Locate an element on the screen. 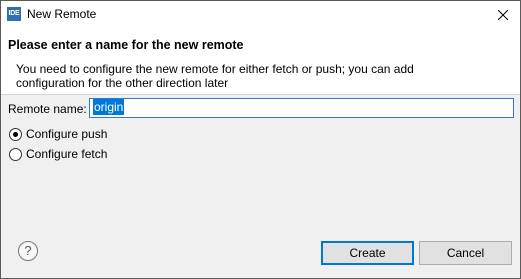 The image size is (521, 279). title-bar: IDE New Remote is located at coordinates (260, 15).